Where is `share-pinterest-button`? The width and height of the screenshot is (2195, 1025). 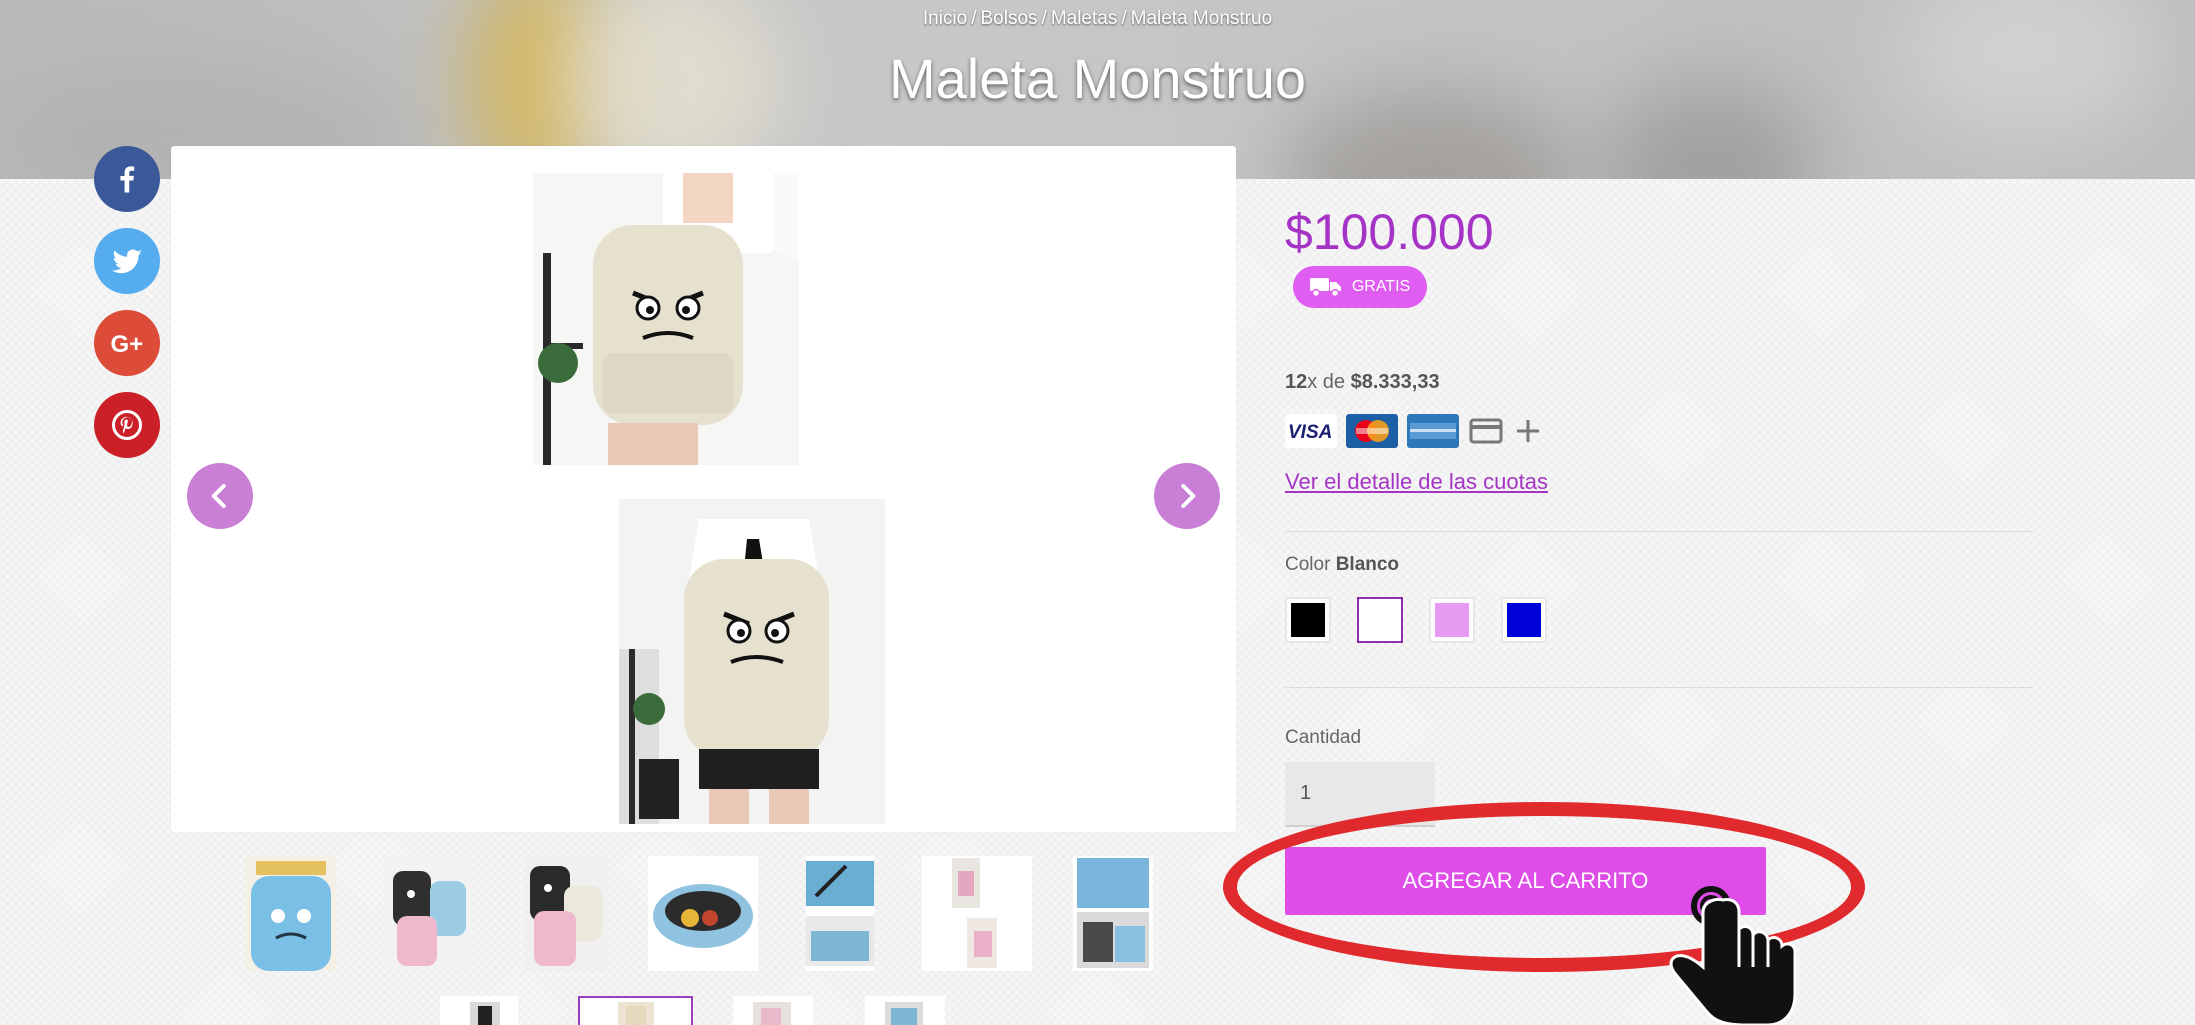 share-pinterest-button is located at coordinates (127, 425).